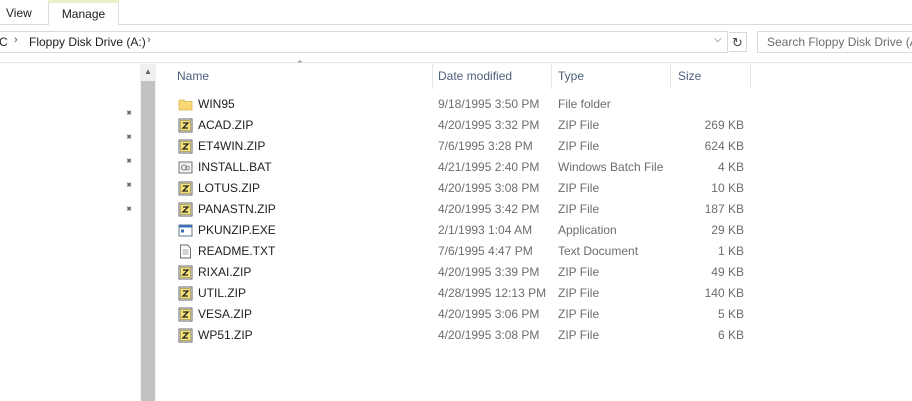 The image size is (912, 401). I want to click on file-size: 49 KB, so click(727, 272).